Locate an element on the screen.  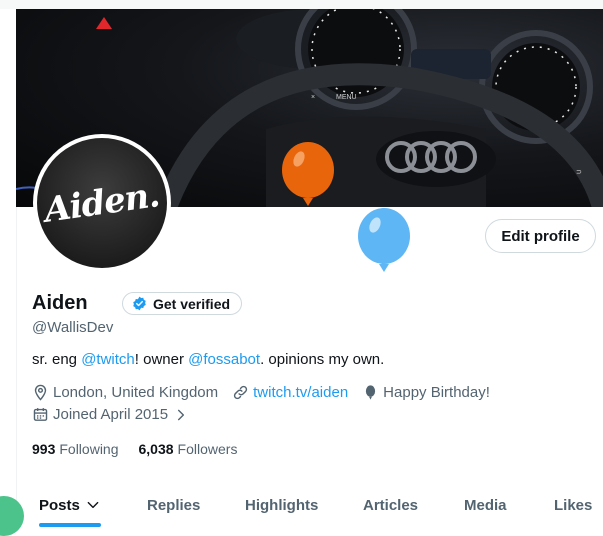
tab-highlights: Highlights is located at coordinates (281, 505).